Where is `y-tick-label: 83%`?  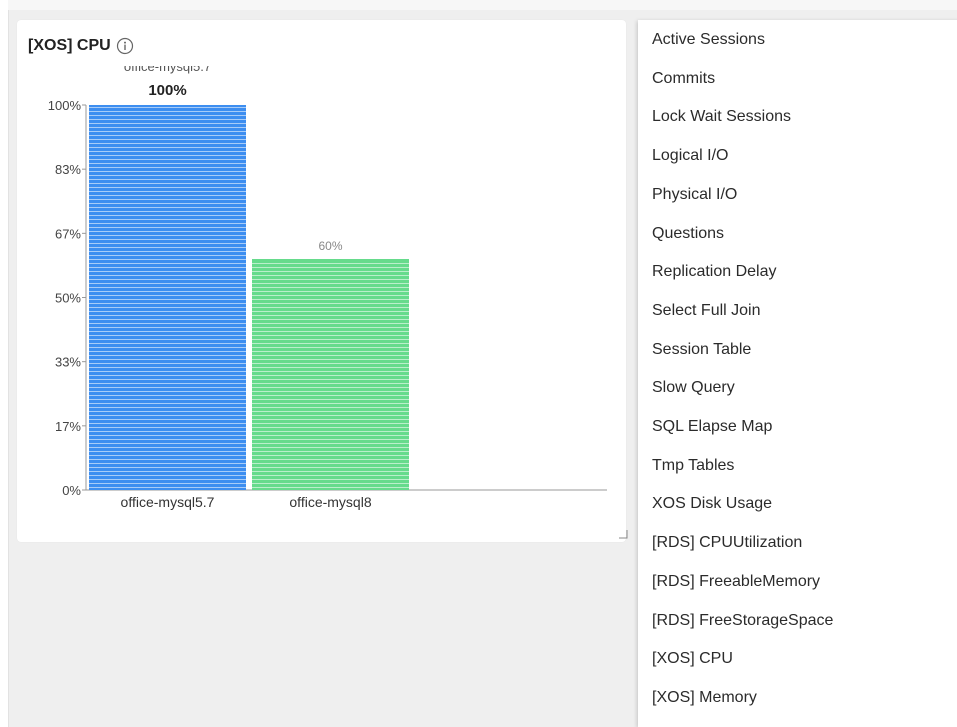
y-tick-label: 83% is located at coordinates (68, 169).